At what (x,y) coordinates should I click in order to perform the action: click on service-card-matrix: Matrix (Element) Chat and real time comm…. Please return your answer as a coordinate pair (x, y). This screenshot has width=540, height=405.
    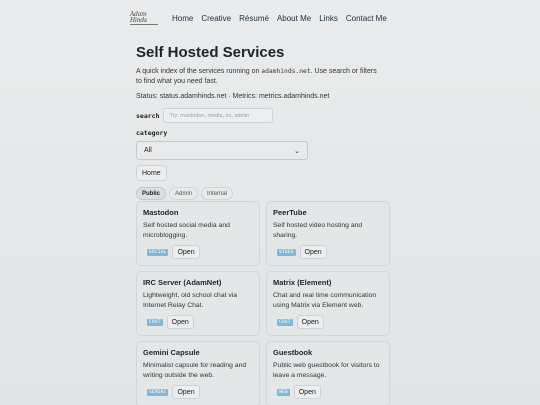
    Looking at the image, I should click on (328, 303).